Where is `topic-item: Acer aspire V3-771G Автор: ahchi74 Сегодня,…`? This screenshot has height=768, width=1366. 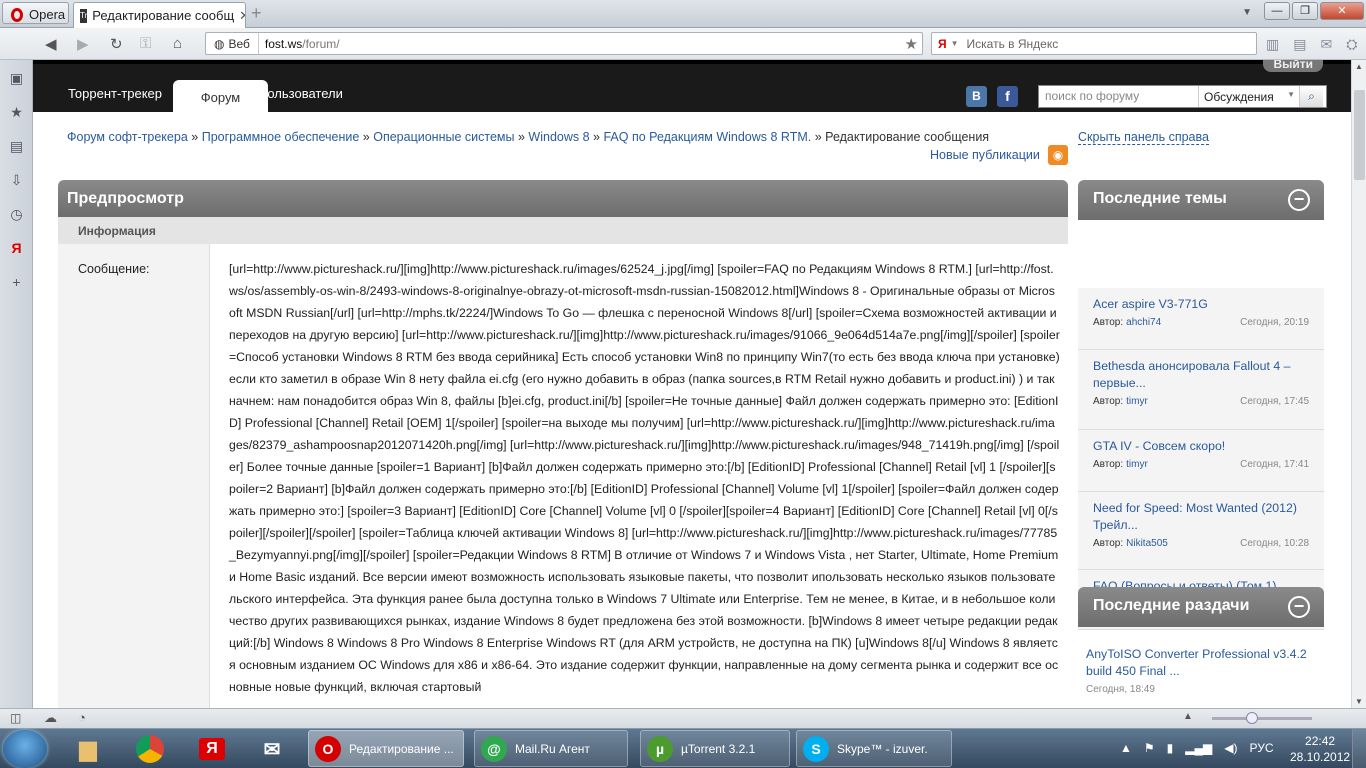
topic-item: Acer aspire V3-771G Автор: ahchi74 Сегодня,… is located at coordinates (1201, 319).